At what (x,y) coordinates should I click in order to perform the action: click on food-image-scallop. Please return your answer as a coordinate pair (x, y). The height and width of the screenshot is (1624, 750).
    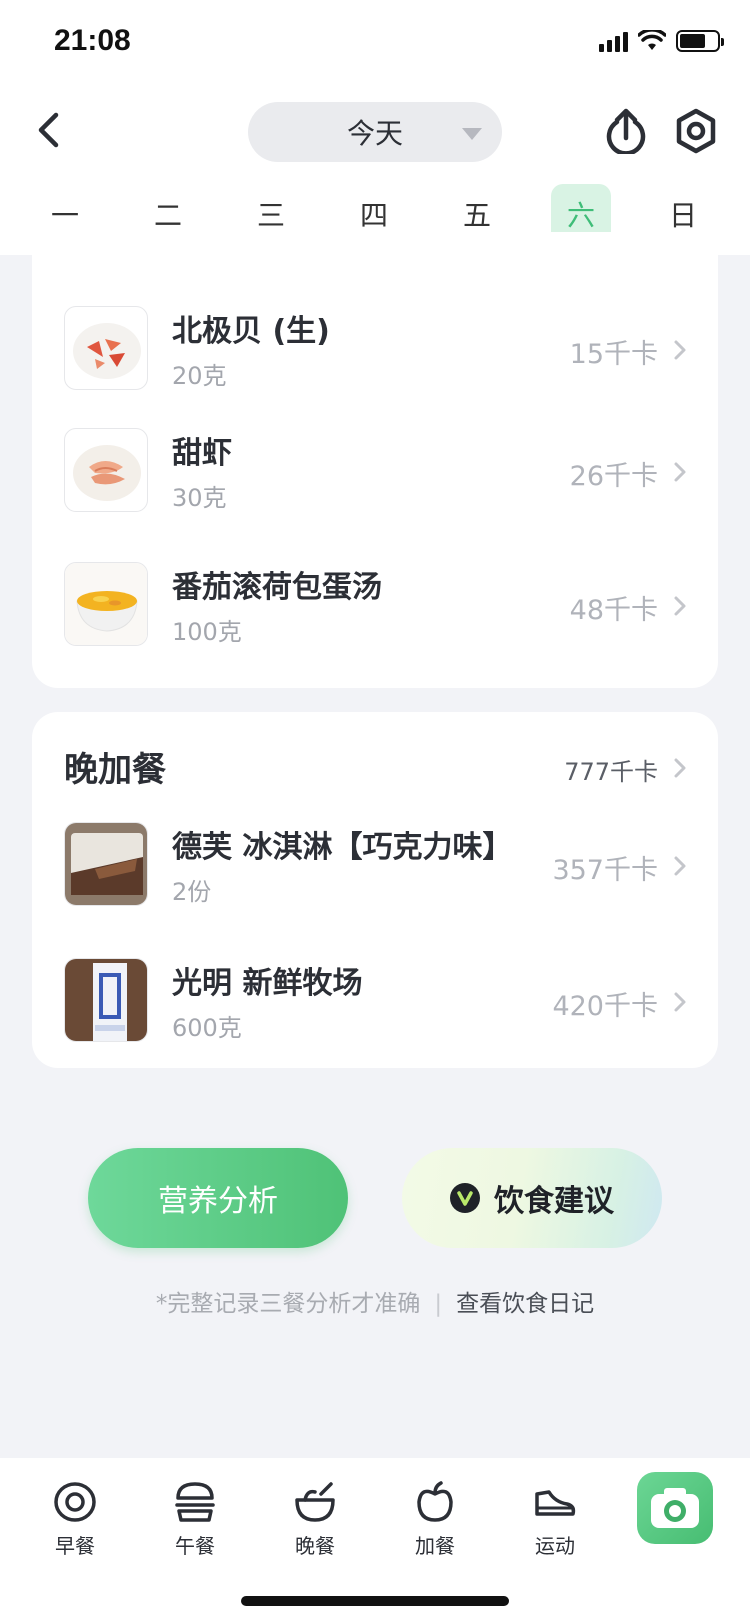
    Looking at the image, I should click on (106, 348).